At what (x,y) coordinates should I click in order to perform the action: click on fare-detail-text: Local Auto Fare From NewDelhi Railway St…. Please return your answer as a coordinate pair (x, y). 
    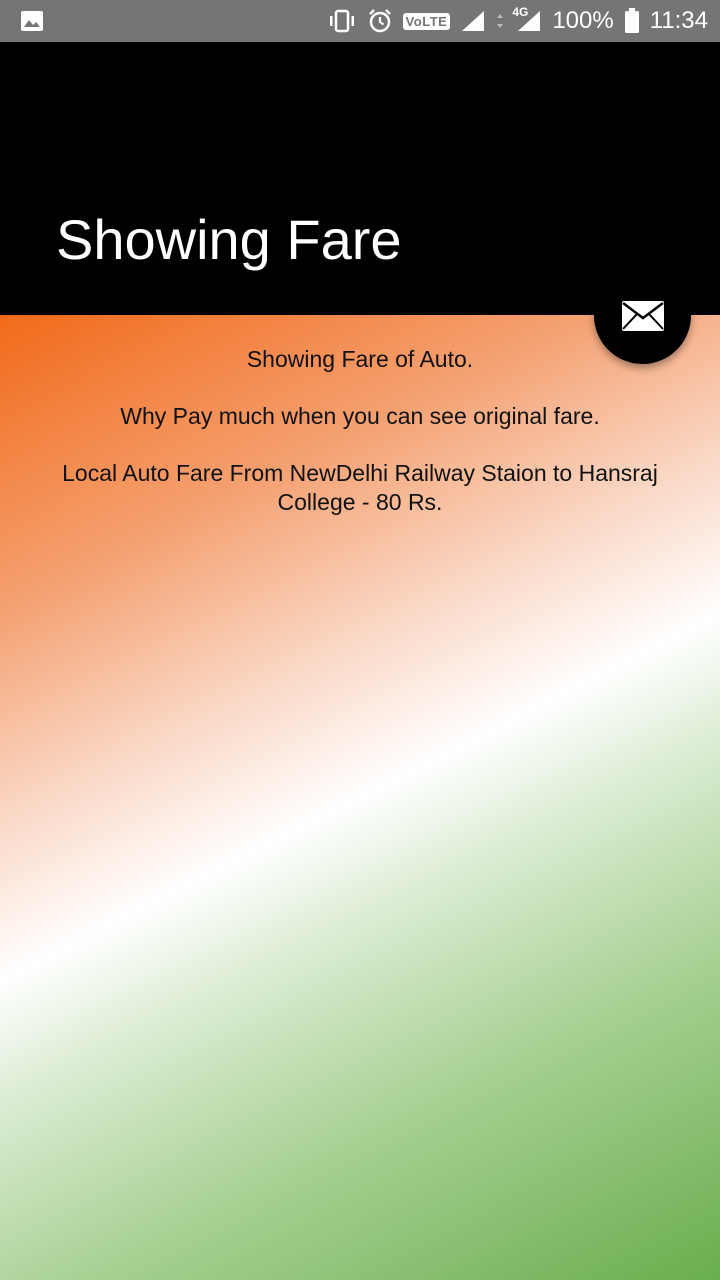
    Looking at the image, I should click on (360, 487).